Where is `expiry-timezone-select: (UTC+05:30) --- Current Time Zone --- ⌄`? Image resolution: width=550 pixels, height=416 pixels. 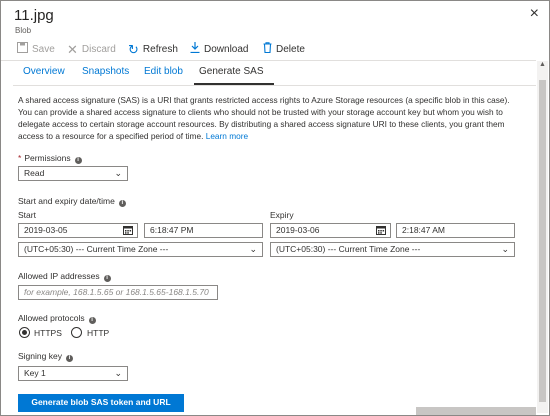 expiry-timezone-select: (UTC+05:30) --- Current Time Zone --- ⌄ is located at coordinates (392, 249).